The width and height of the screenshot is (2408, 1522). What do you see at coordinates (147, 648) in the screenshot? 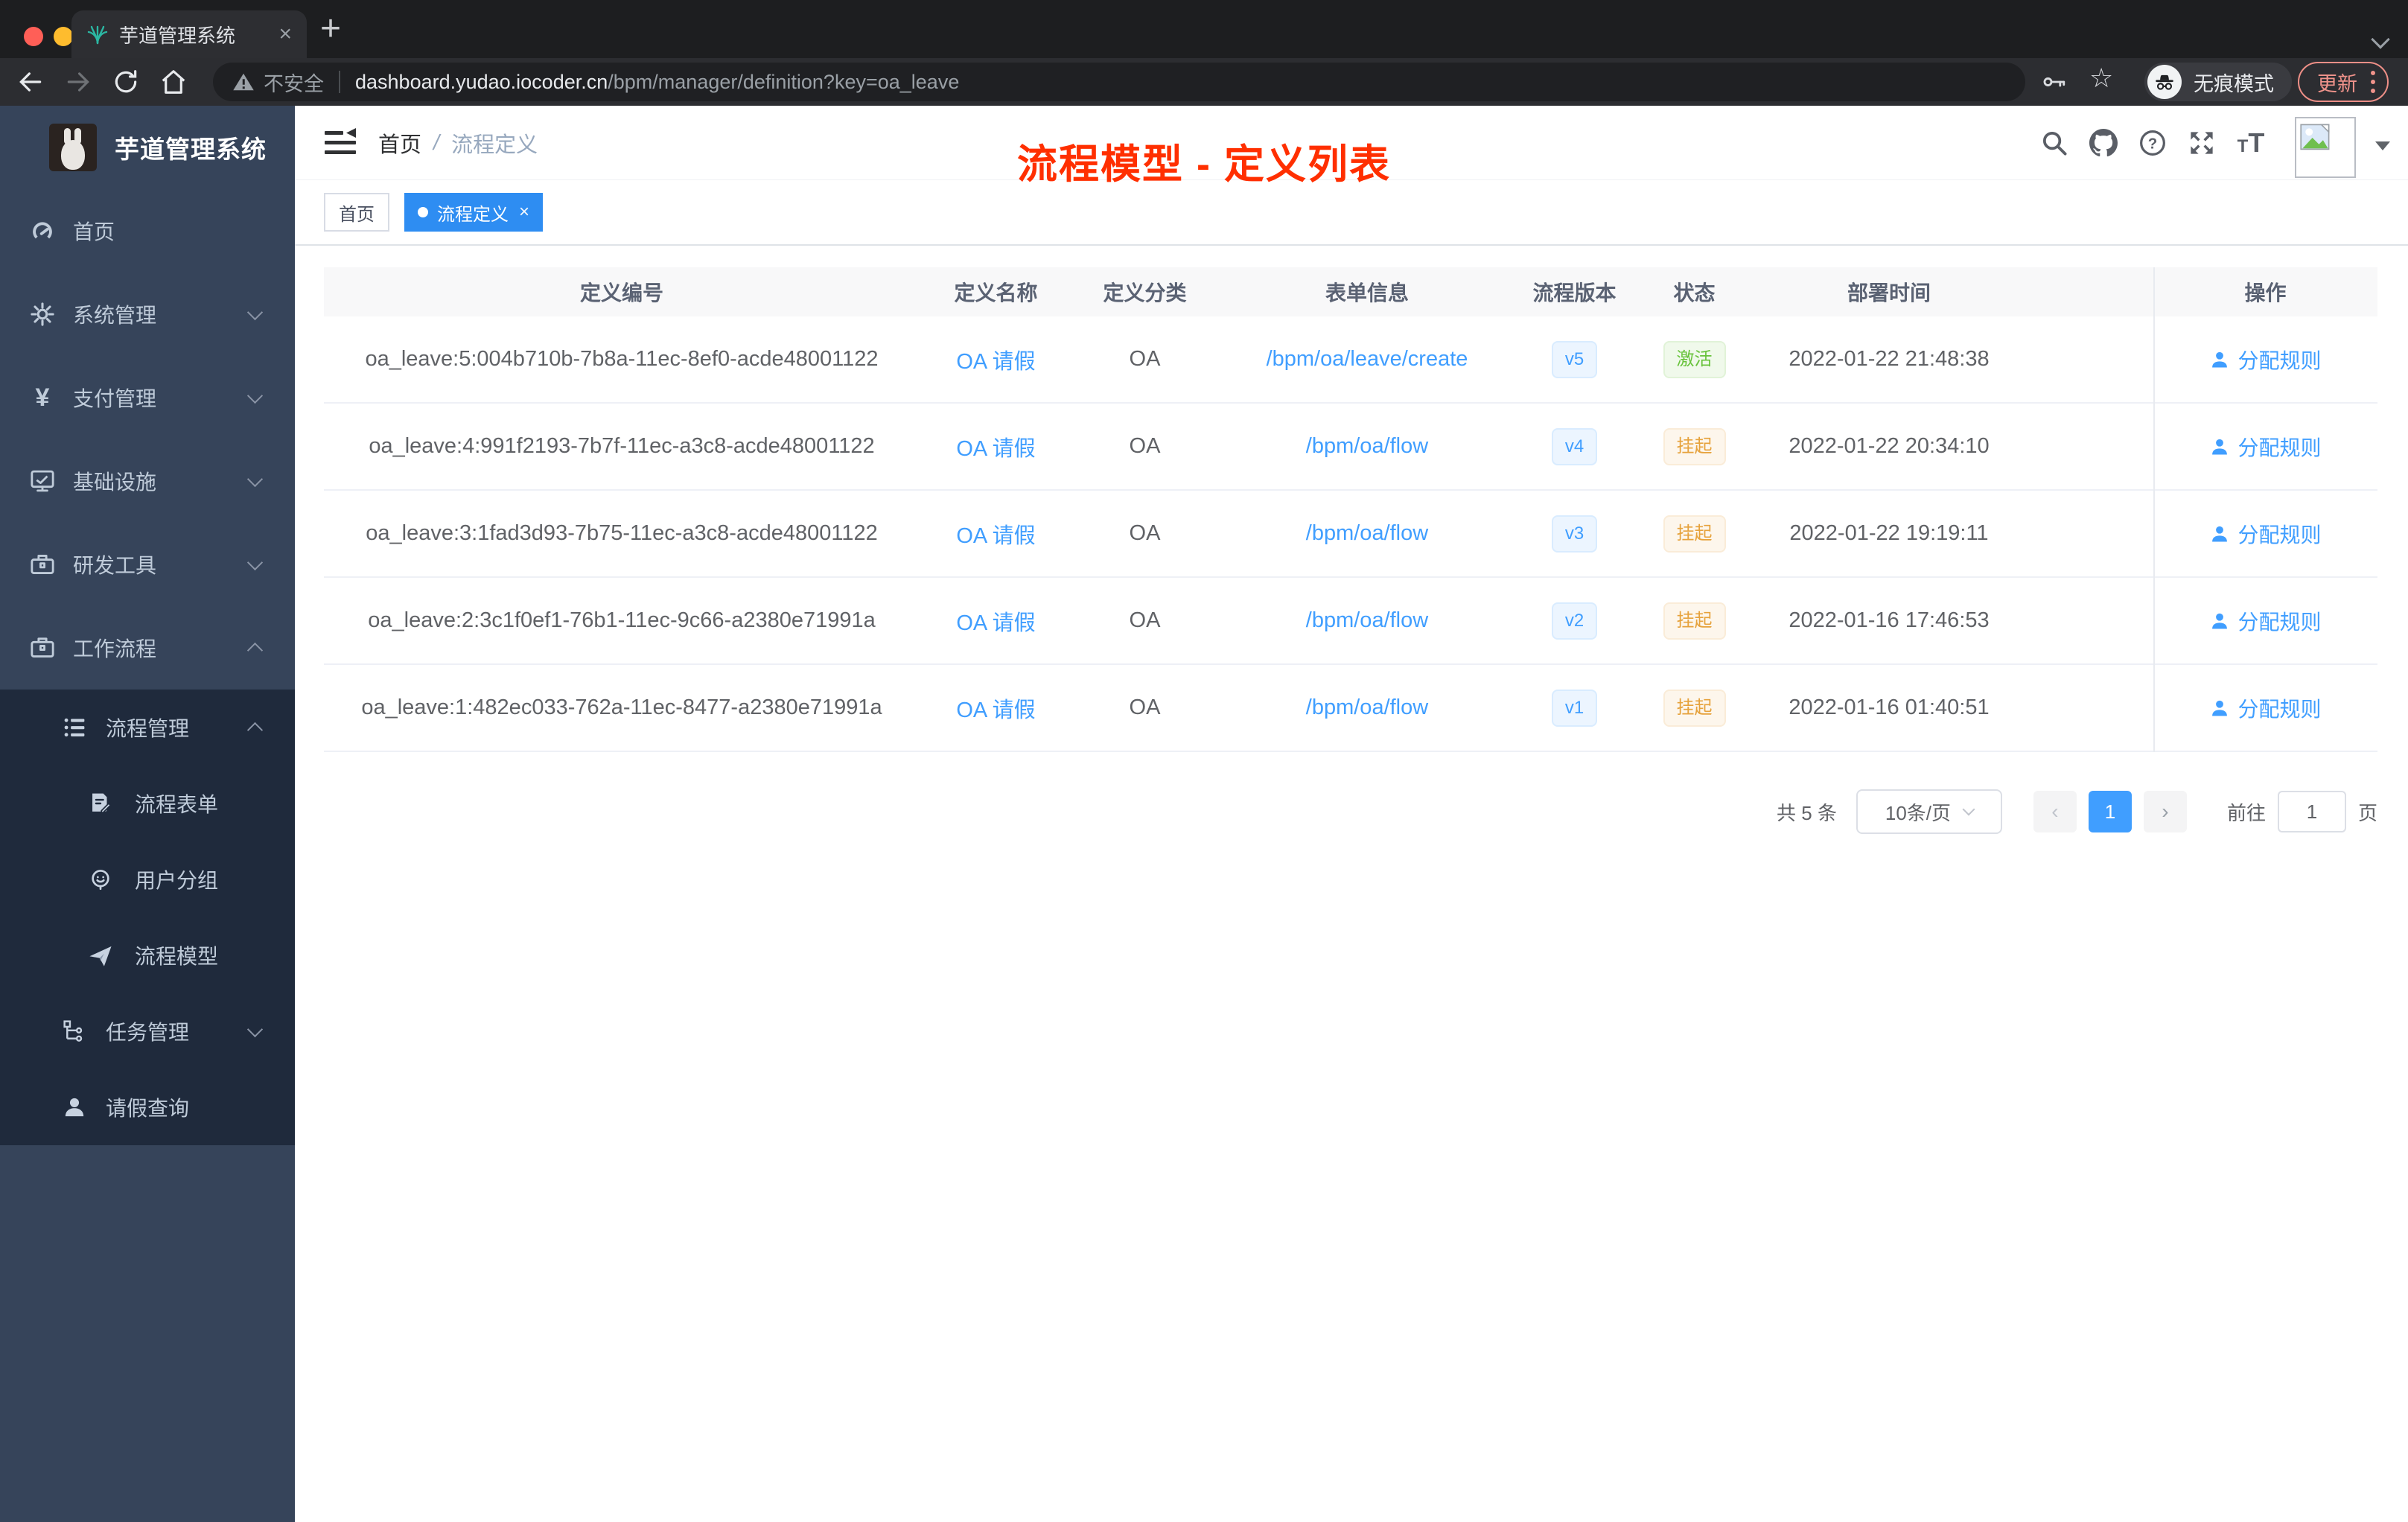
I see `sidebar-item-workflow: 工作流程` at bounding box center [147, 648].